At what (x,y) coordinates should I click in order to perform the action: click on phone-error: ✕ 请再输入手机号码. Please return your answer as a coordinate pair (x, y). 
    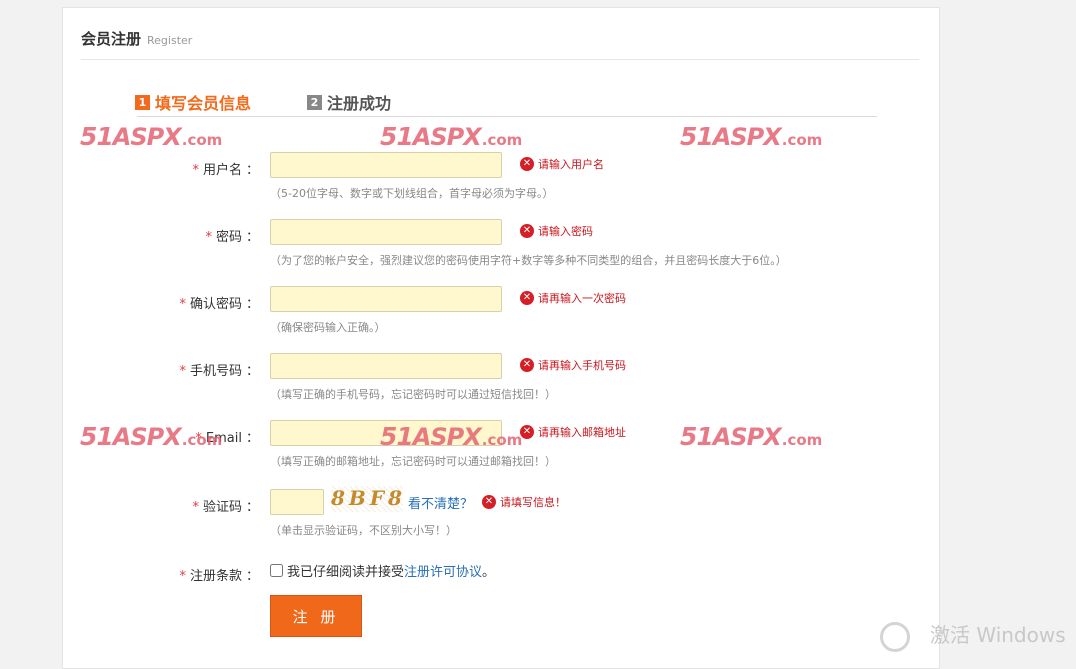
    Looking at the image, I should click on (573, 365).